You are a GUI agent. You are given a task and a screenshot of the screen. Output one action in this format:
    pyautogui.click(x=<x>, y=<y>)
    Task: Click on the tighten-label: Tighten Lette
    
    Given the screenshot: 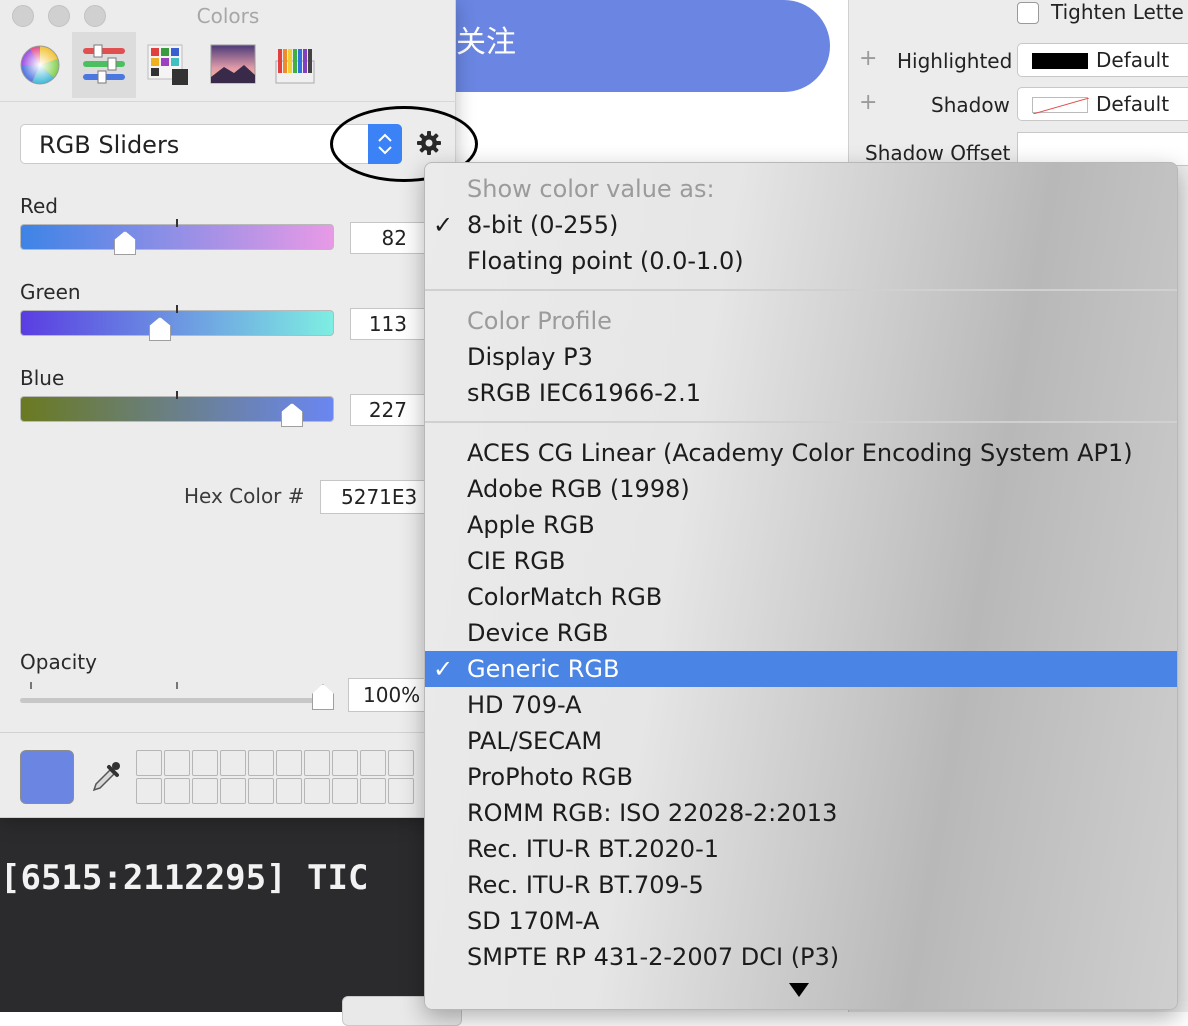 What is the action you would take?
    pyautogui.click(x=1117, y=12)
    